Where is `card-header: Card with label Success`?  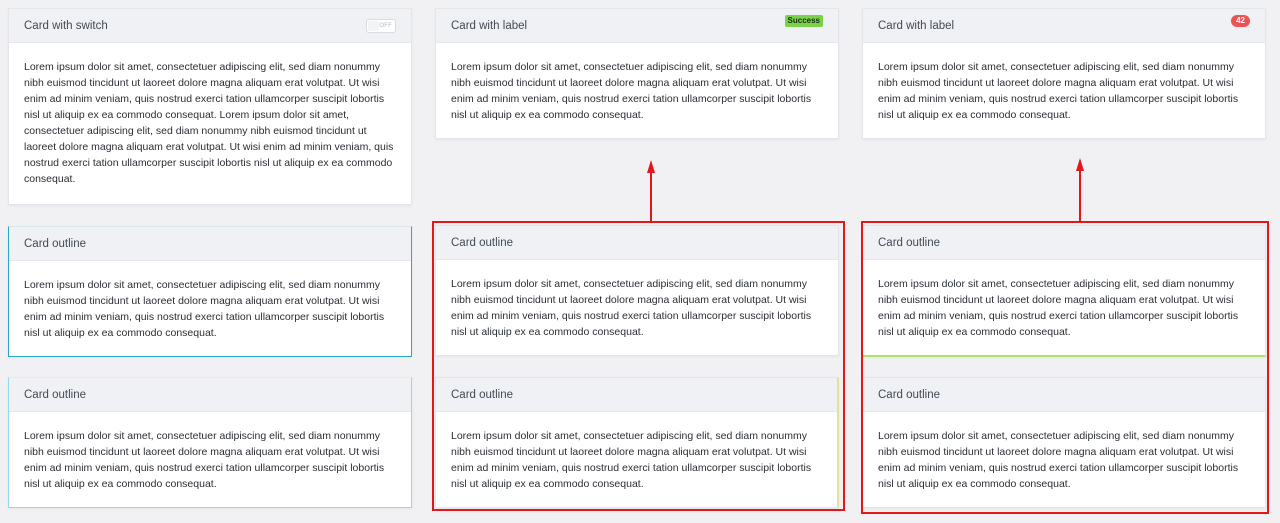
card-header: Card with label Success is located at coordinates (637, 26).